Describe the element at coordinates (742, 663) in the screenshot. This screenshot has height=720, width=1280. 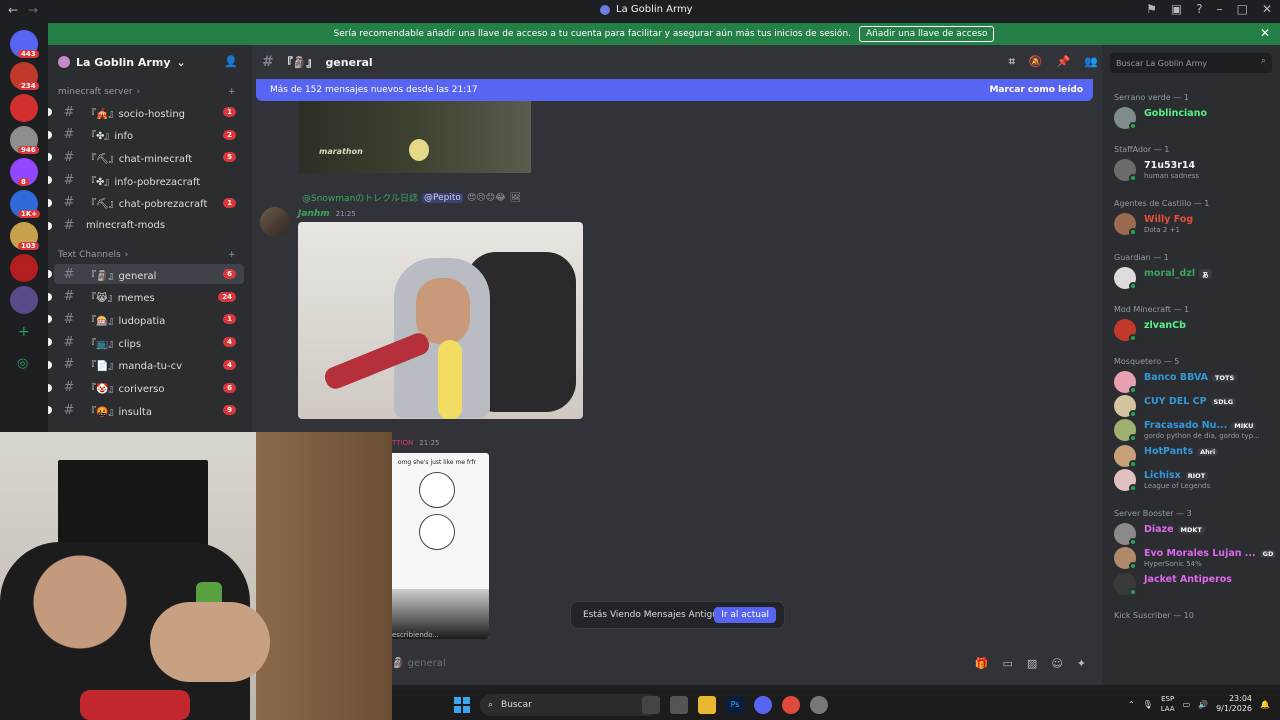
I see `message-input: 🗿 general 🎁 ▭ ▨ ☺ ✦` at that location.